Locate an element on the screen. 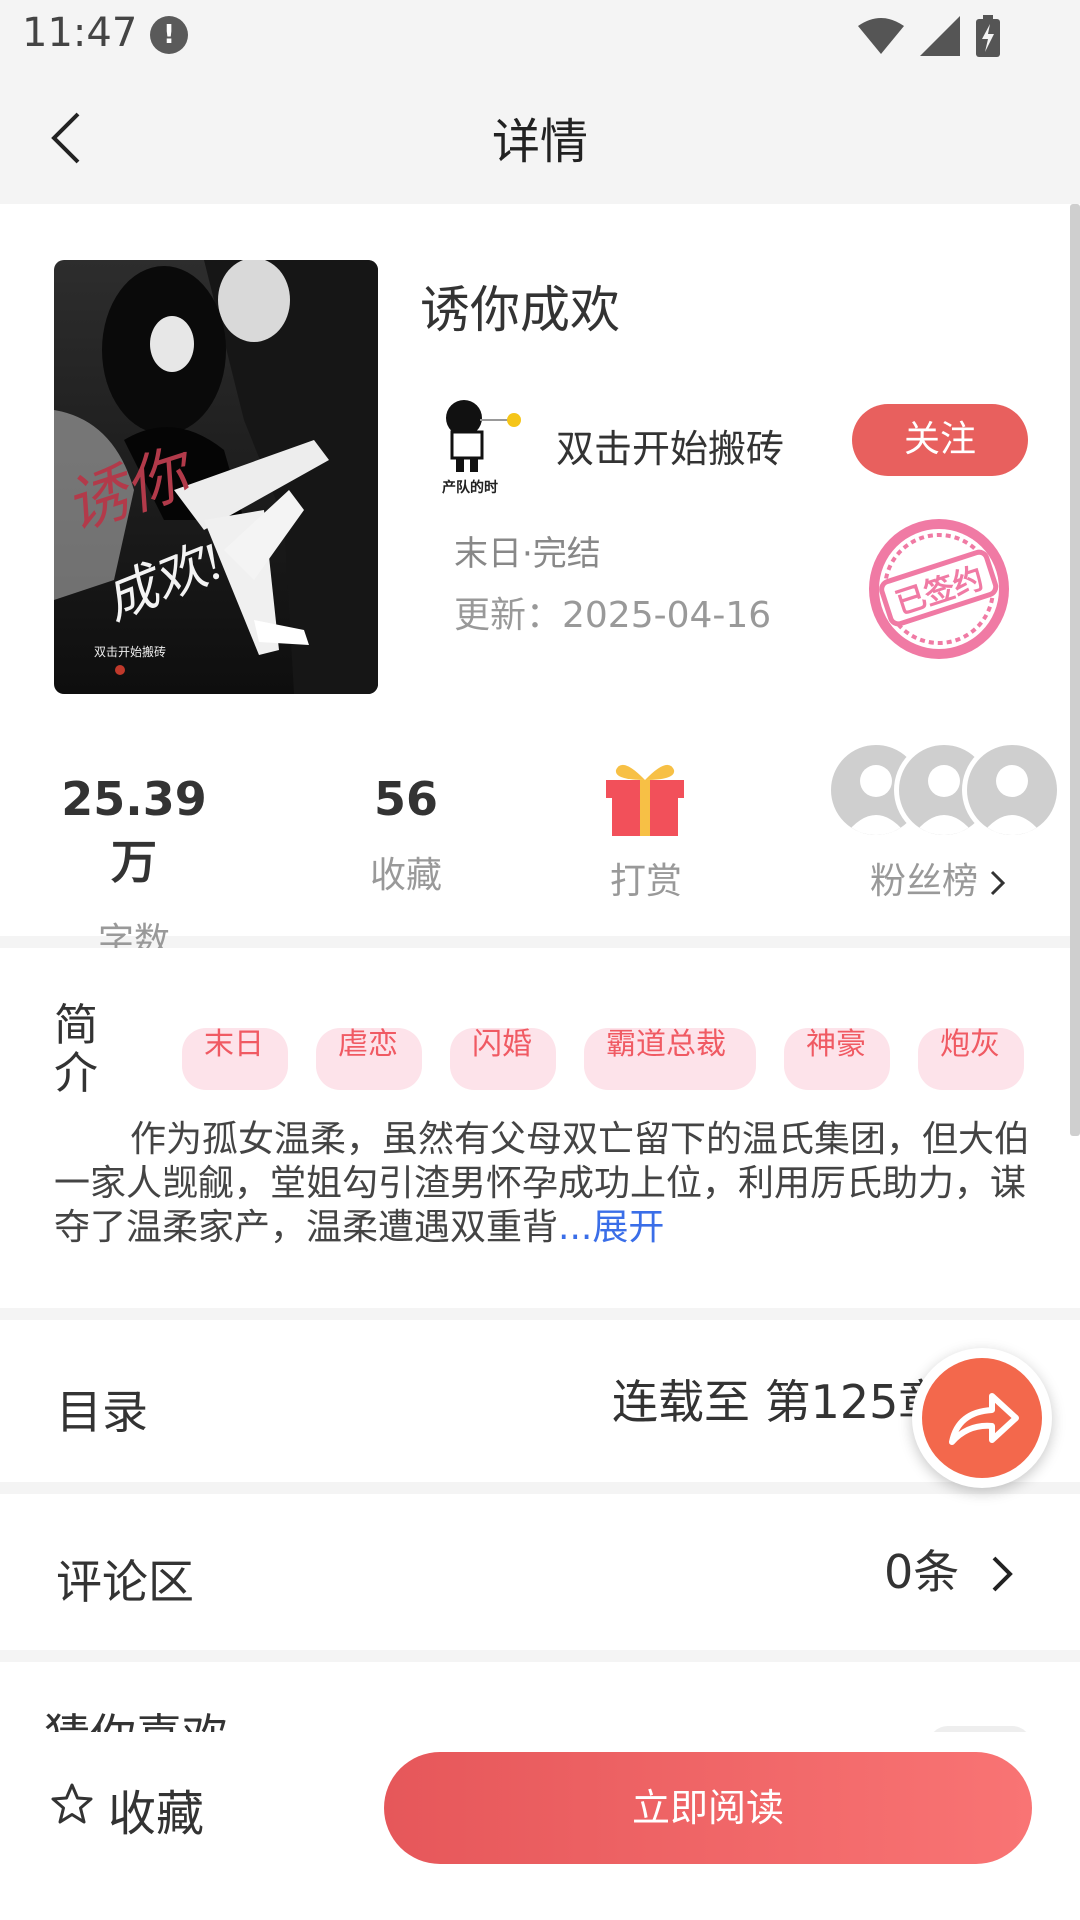 The image size is (1080, 1920). book-title: 诱你成欢 is located at coordinates (520, 310).